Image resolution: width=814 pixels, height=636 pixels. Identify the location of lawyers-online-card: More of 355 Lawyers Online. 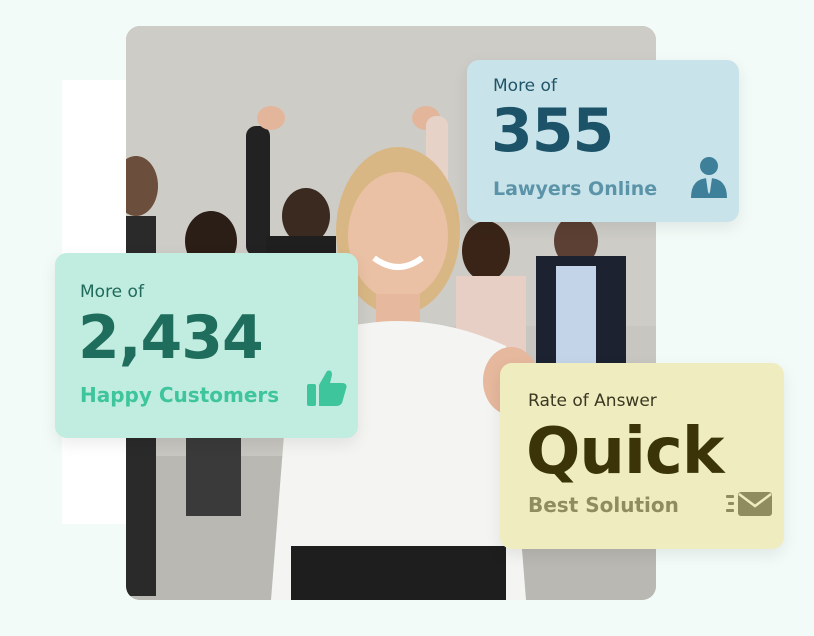
(603, 141).